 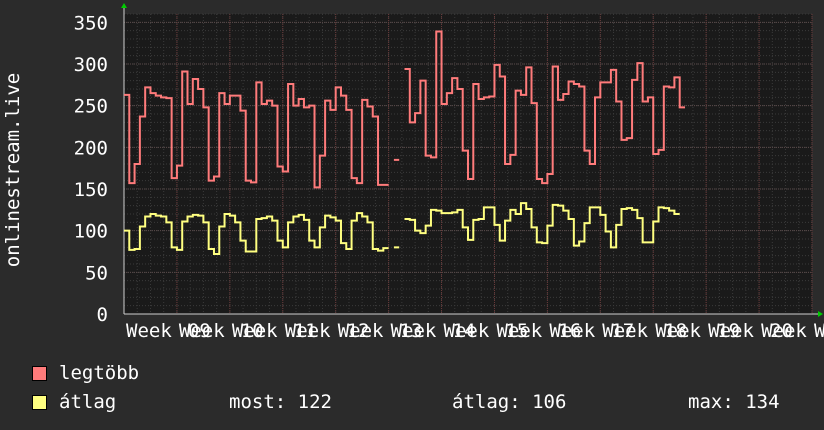 I want to click on legend-label-legtobb: legtöbb, so click(x=99, y=373).